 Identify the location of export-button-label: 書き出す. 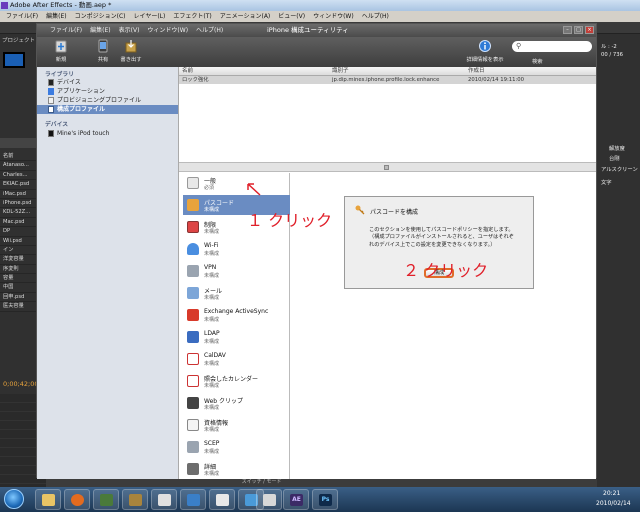
(131, 60).